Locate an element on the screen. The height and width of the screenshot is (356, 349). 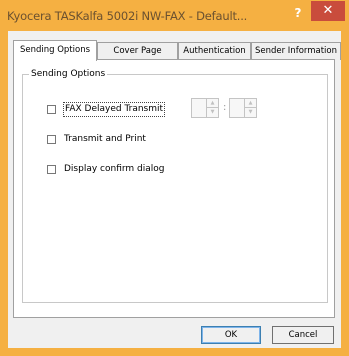
delay-hour-spinner: ▲ ▼ is located at coordinates (206, 108).